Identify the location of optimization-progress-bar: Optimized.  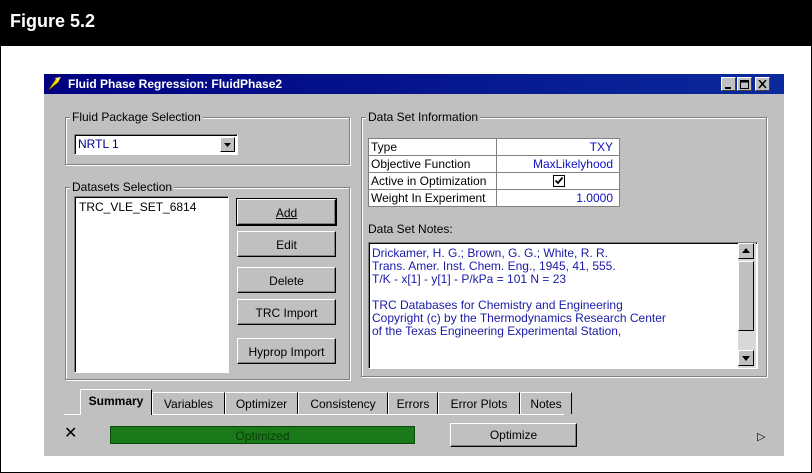
(262, 435).